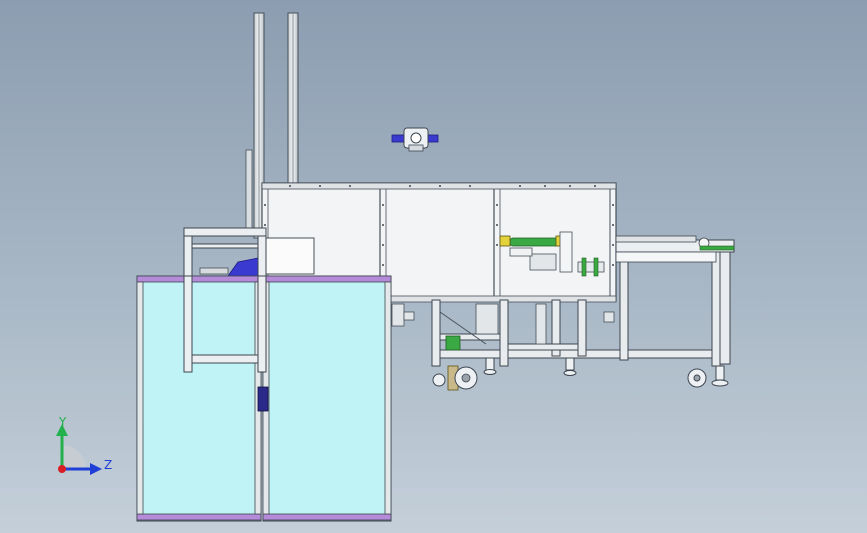 The height and width of the screenshot is (533, 867). I want to click on guard-hinge-latch, so click(263, 399).